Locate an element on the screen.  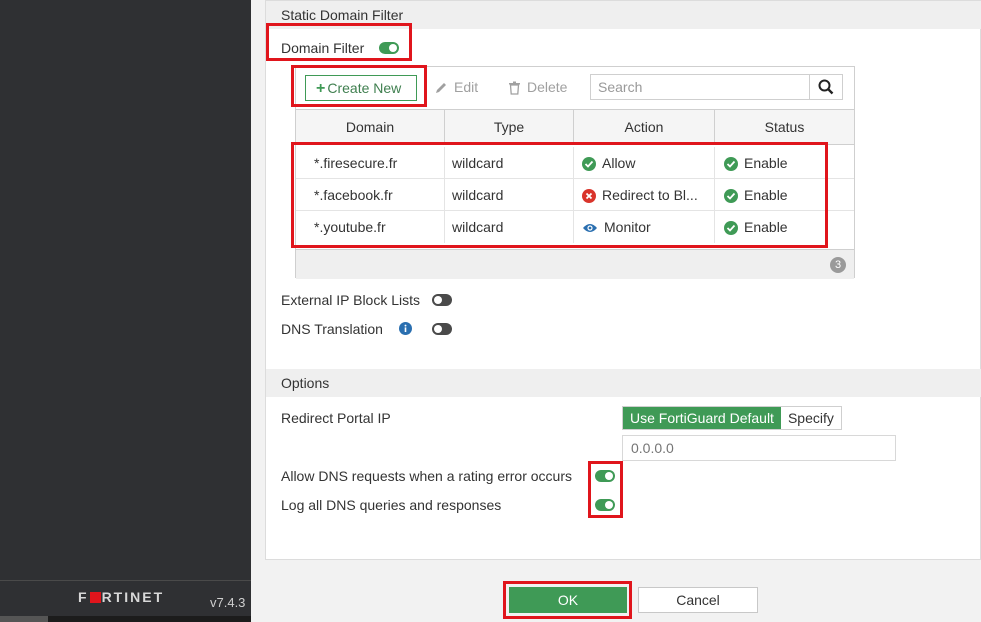
use-fortiguard-default-option: Use FortiGuard Default is located at coordinates (702, 418).